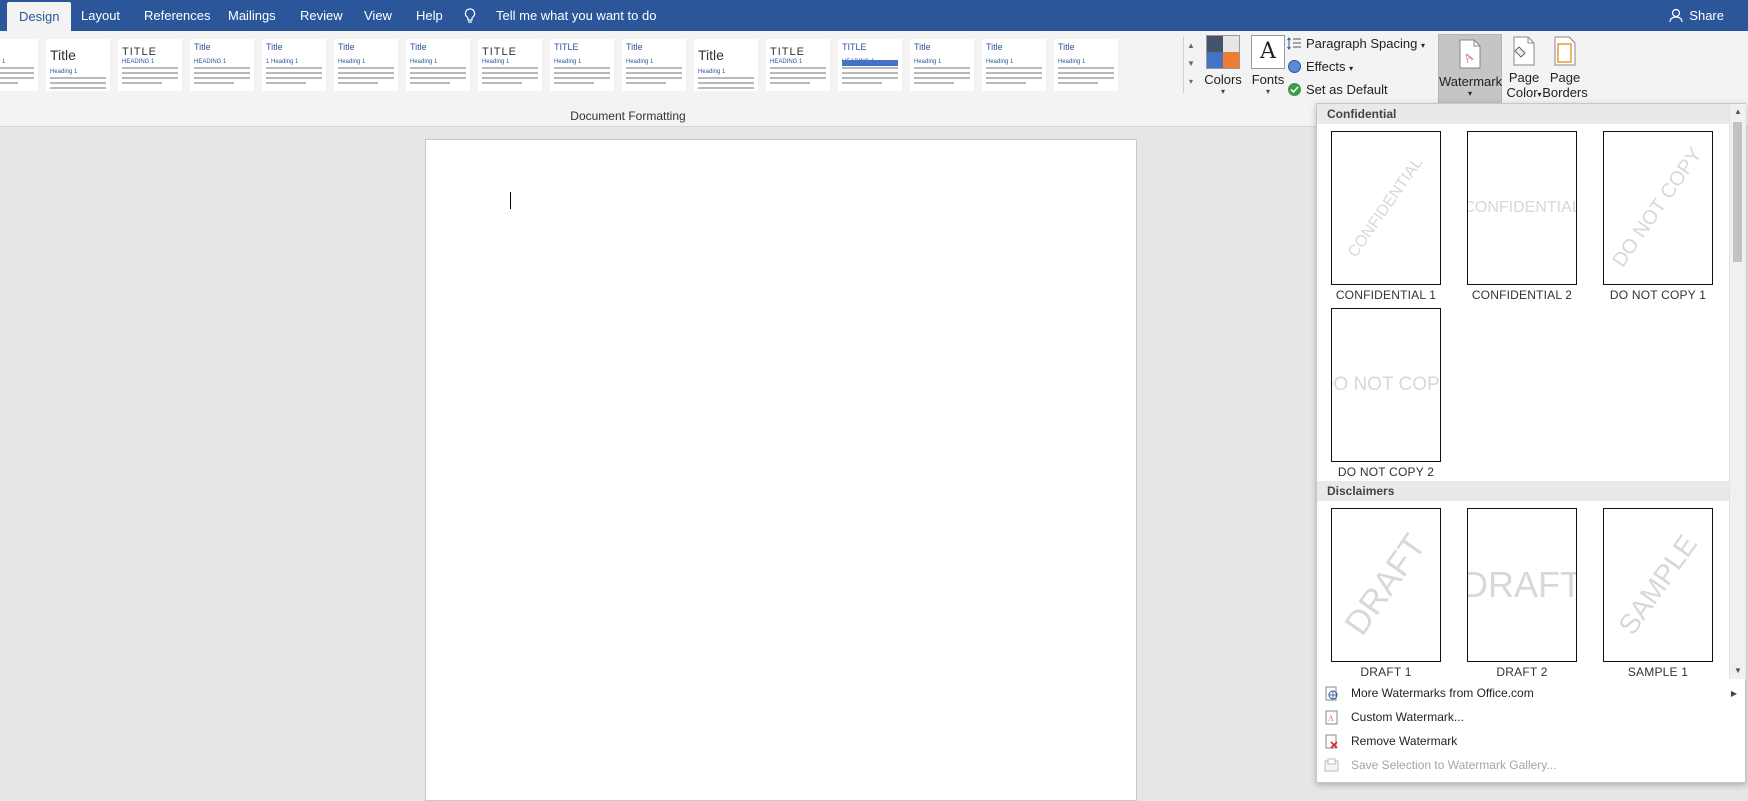 This screenshot has height=801, width=1748. I want to click on watermark-preview: SAMPLE, so click(1658, 585).